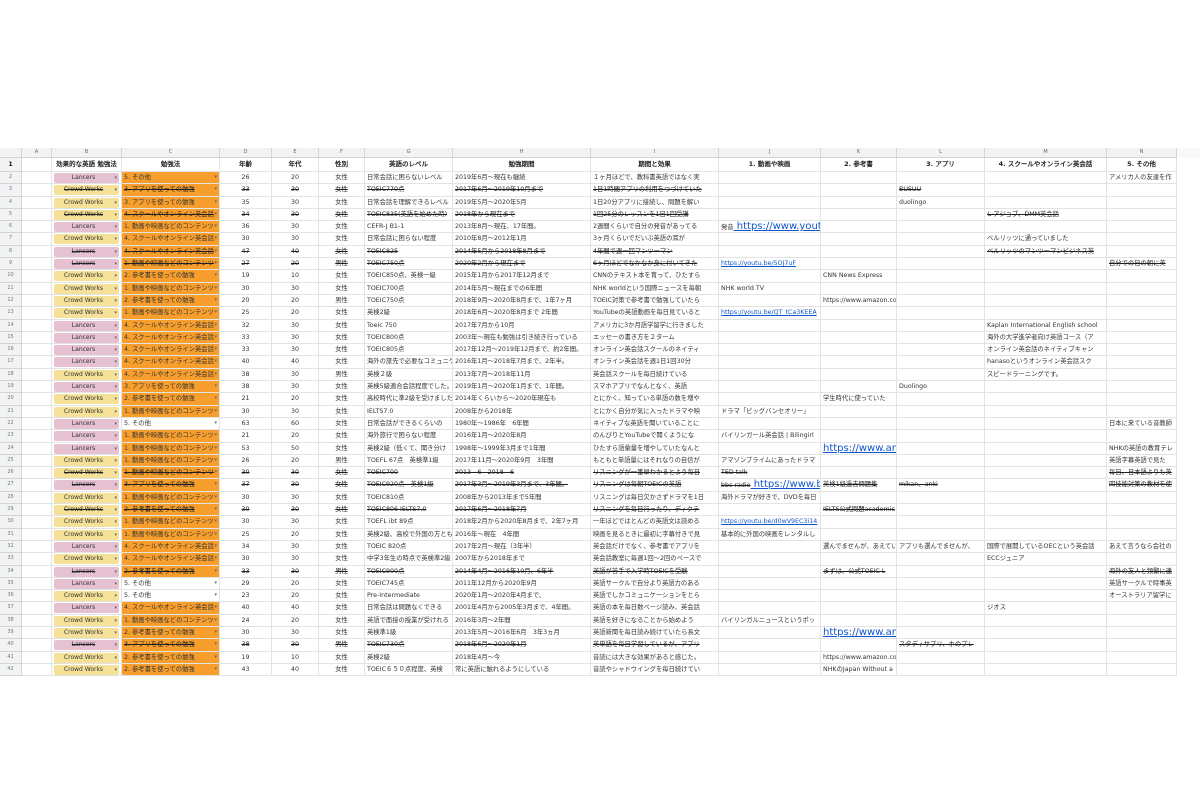 The width and height of the screenshot is (1200, 800). I want to click on cell-level: 日常会話に困らないレベル, so click(409, 178).